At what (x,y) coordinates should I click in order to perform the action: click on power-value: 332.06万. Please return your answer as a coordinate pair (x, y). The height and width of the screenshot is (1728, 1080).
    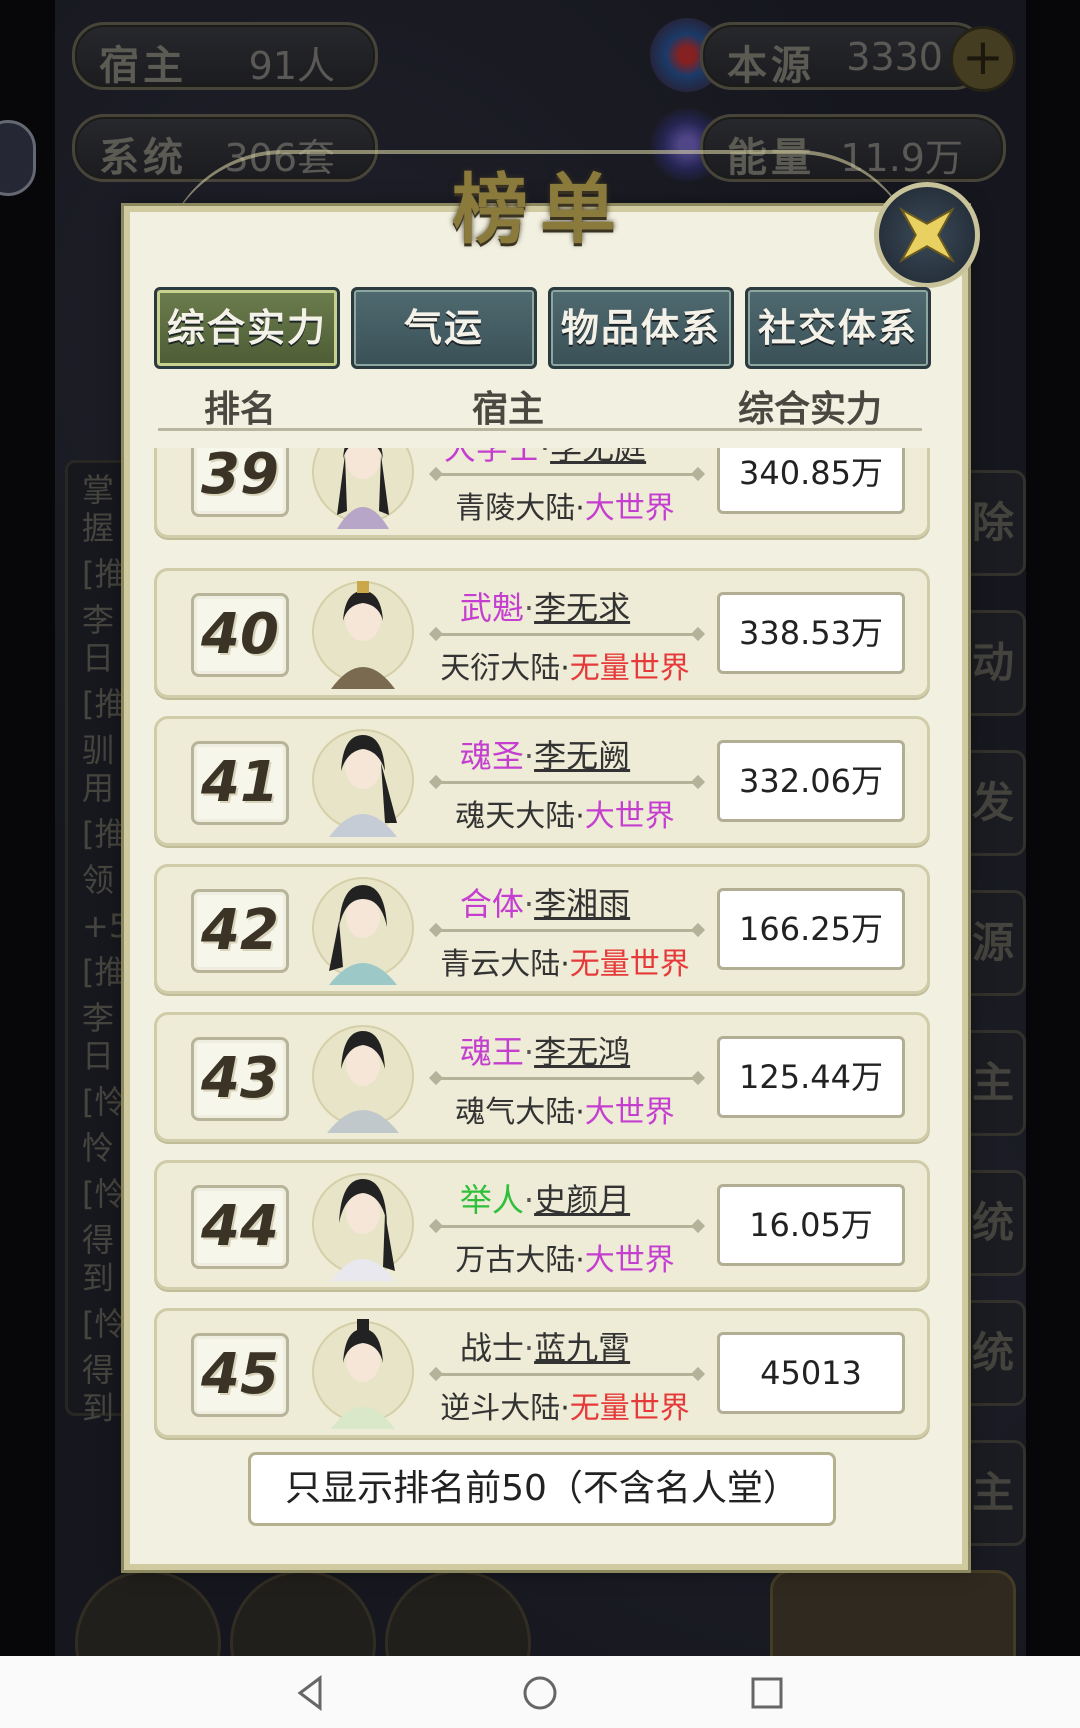
    Looking at the image, I should click on (811, 781).